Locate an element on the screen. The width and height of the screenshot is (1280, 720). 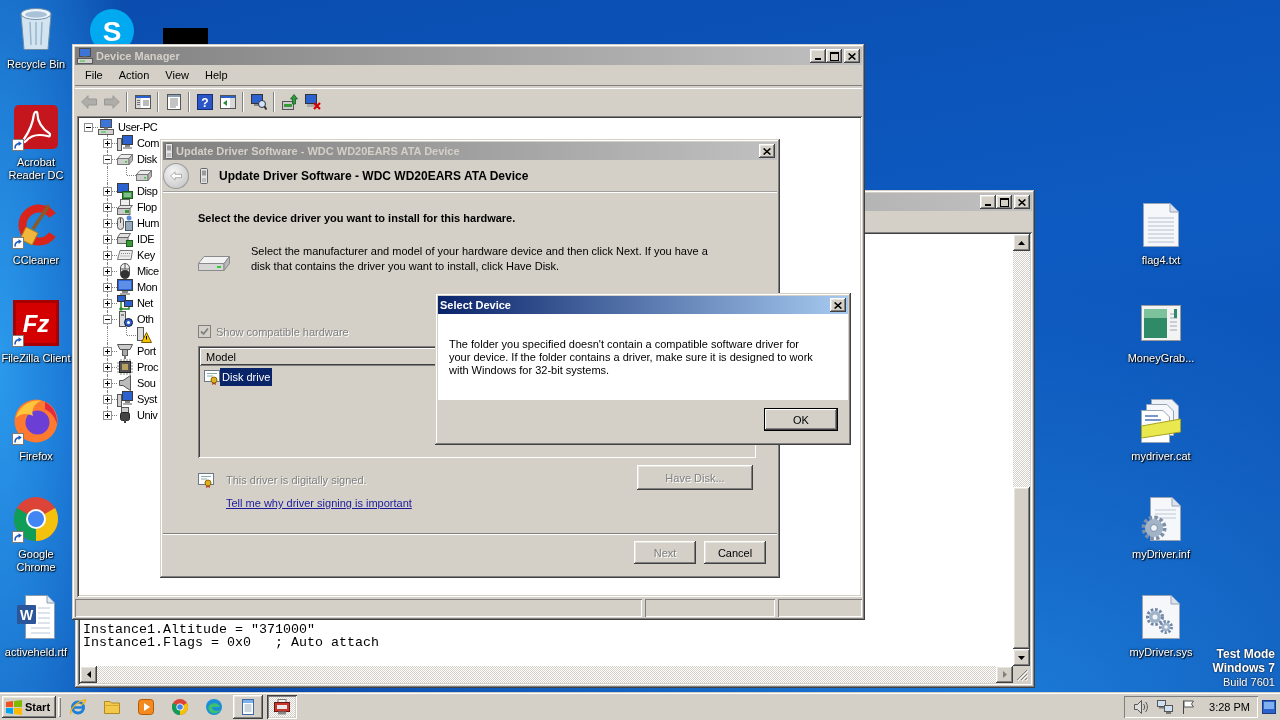
window-title: Update Driver Software - WDC WD20EARS ATA Device is located at coordinates (318, 151).